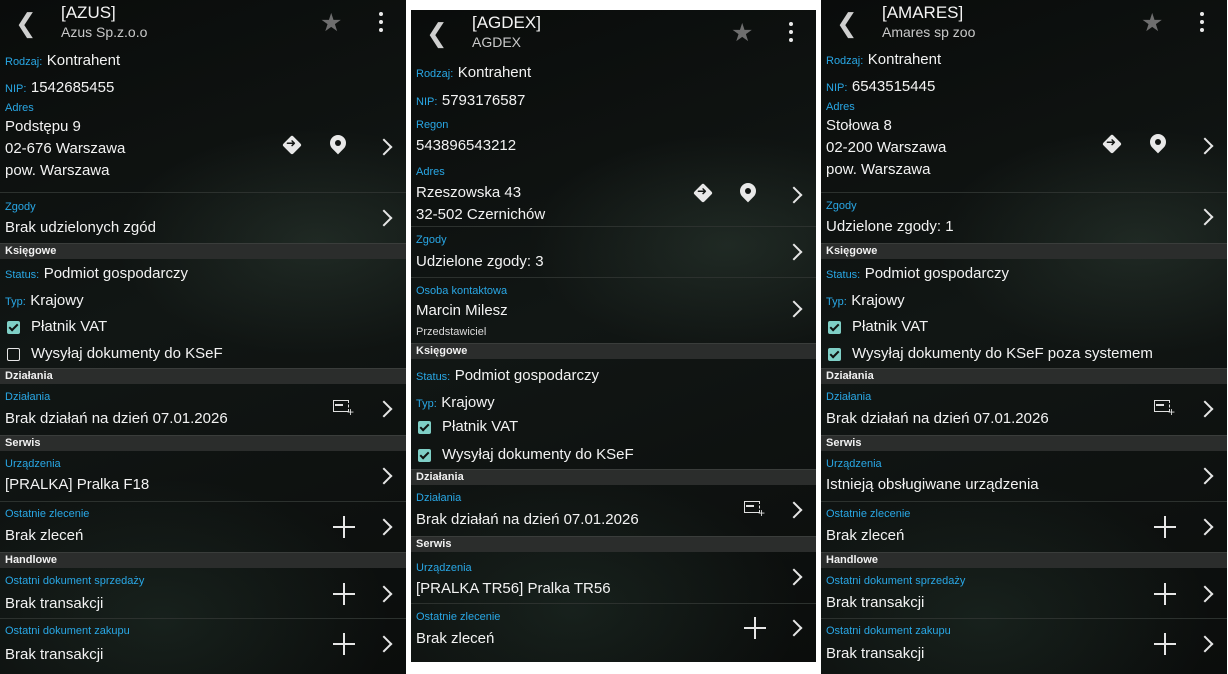  Describe the element at coordinates (469, 192) in the screenshot. I see `adres-line-1: Rzeszowska 43` at that location.